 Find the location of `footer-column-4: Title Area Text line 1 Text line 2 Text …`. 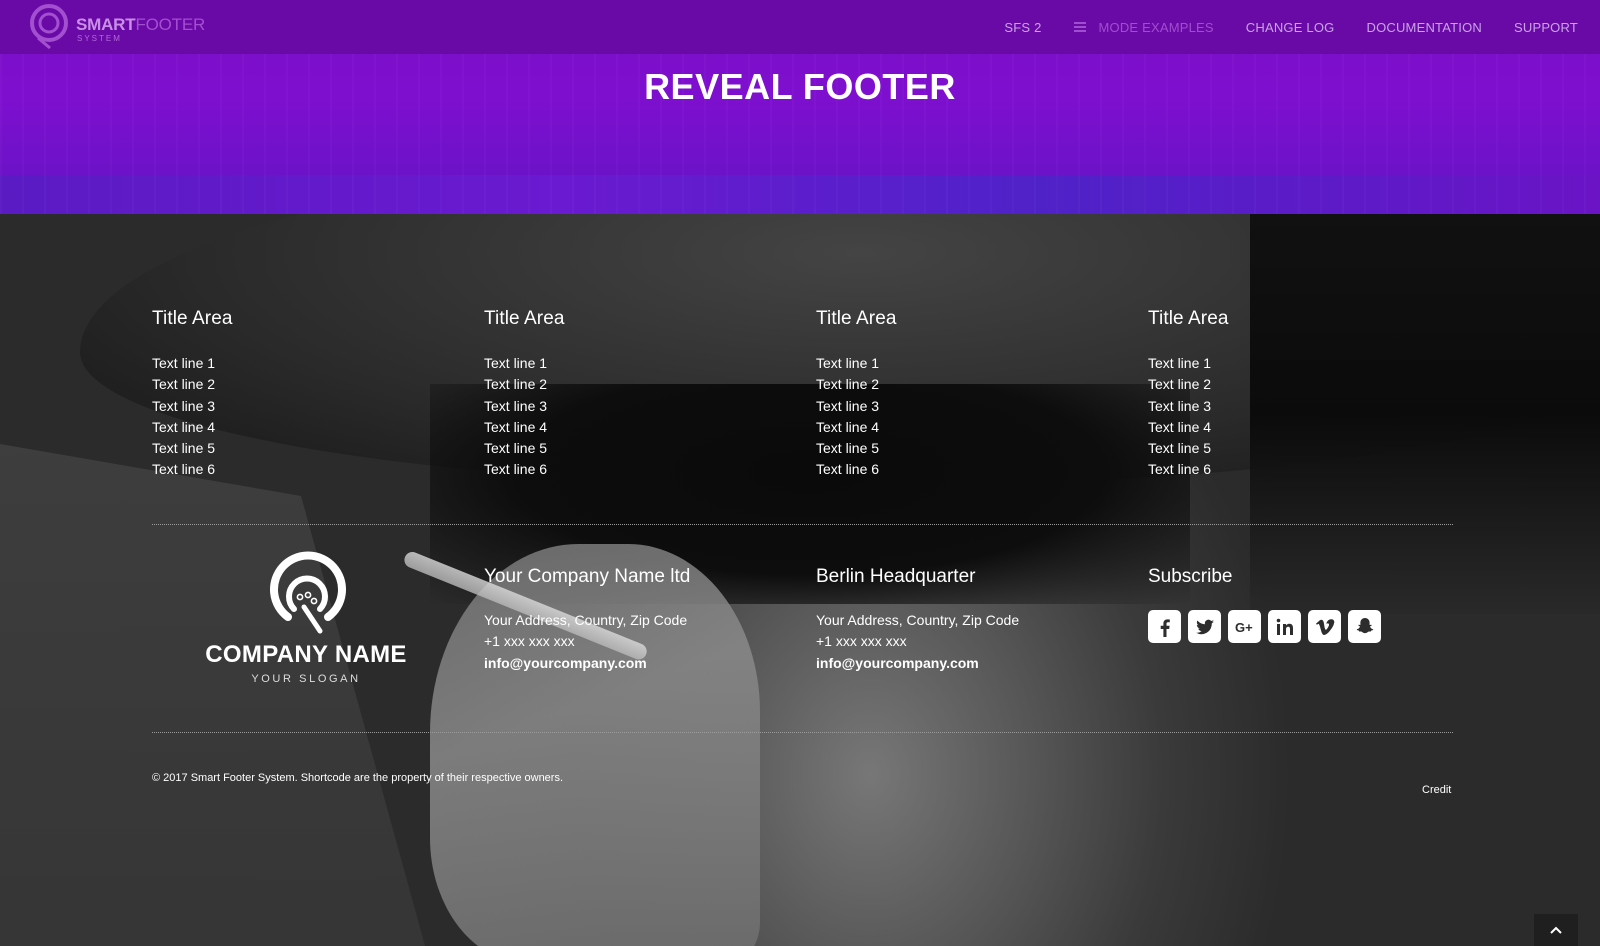

footer-column-4: Title Area Text line 1 Text line 2 Text … is located at coordinates (1188, 394).